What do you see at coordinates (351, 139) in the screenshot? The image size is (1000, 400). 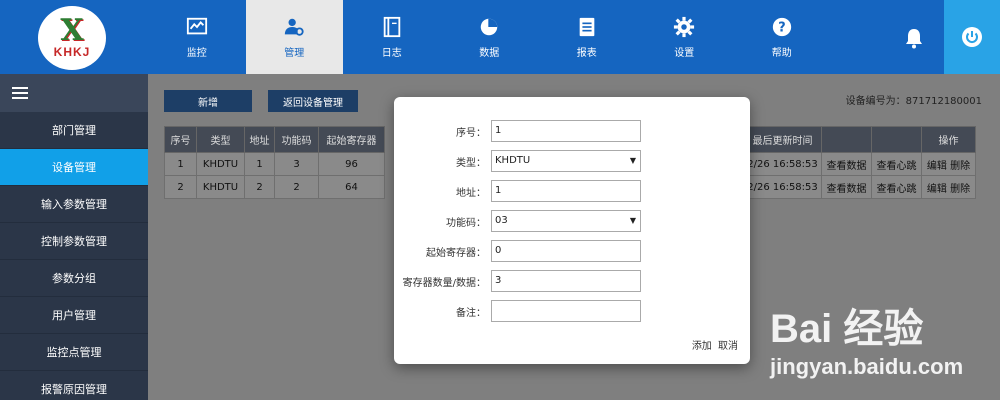 I see `col-header: 起始寄存器` at bounding box center [351, 139].